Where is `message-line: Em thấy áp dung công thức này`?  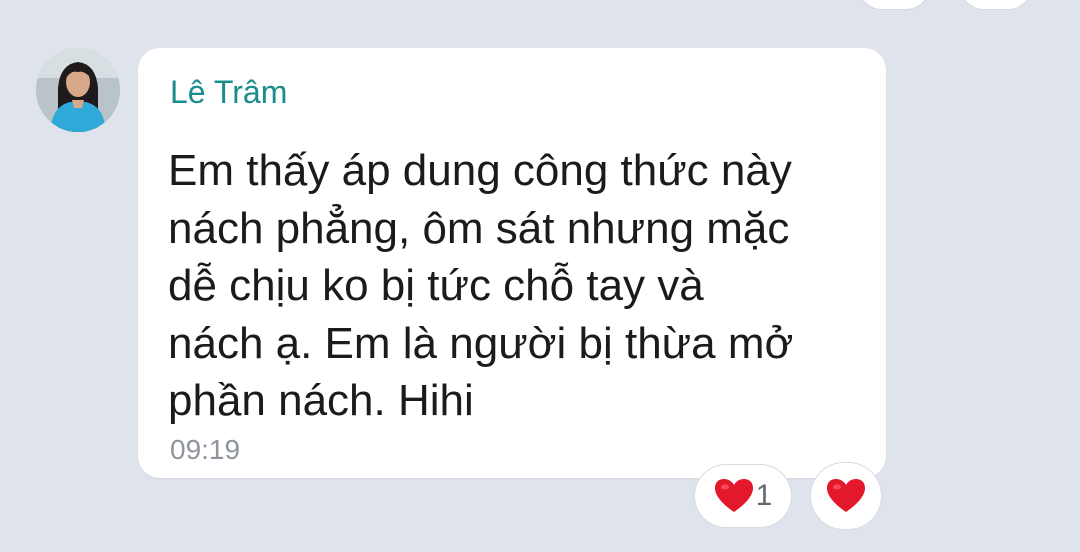 message-line: Em thấy áp dung công thức này is located at coordinates (480, 170).